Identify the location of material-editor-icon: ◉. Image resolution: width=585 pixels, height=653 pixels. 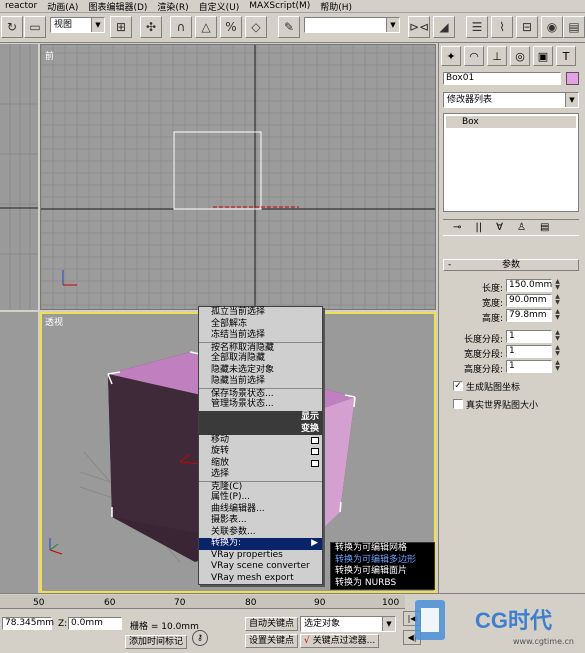
(552, 27).